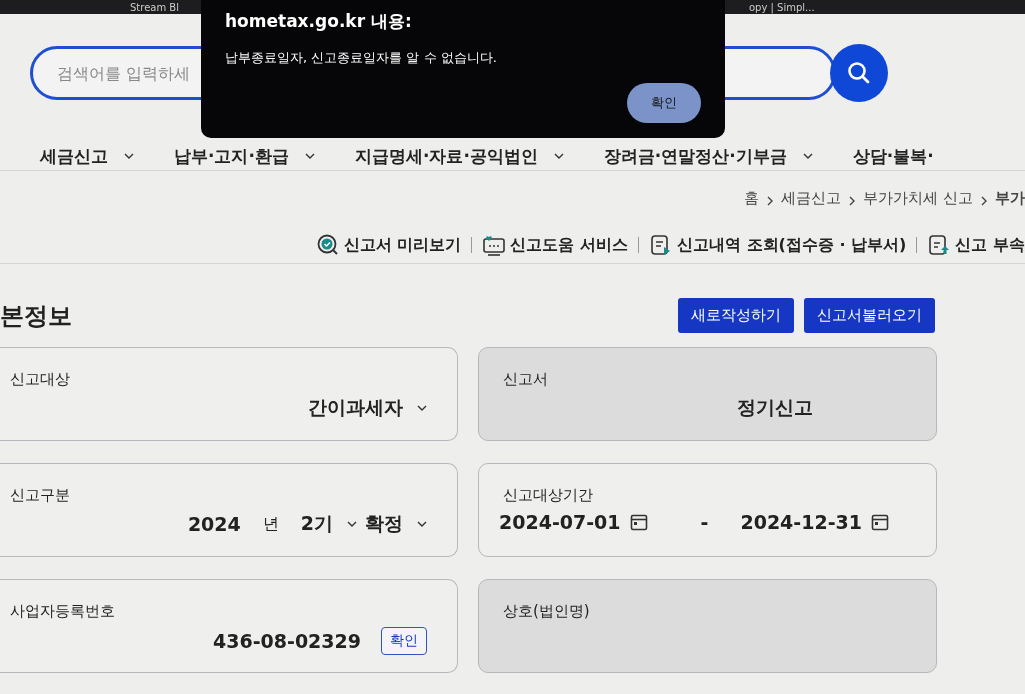 The height and width of the screenshot is (694, 1025). What do you see at coordinates (36, 316) in the screenshot?
I see `section-title: 본정보` at bounding box center [36, 316].